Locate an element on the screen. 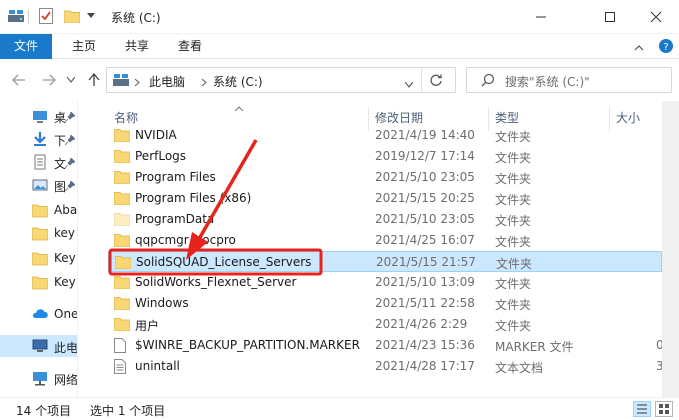  network-icon is located at coordinates (40, 378).